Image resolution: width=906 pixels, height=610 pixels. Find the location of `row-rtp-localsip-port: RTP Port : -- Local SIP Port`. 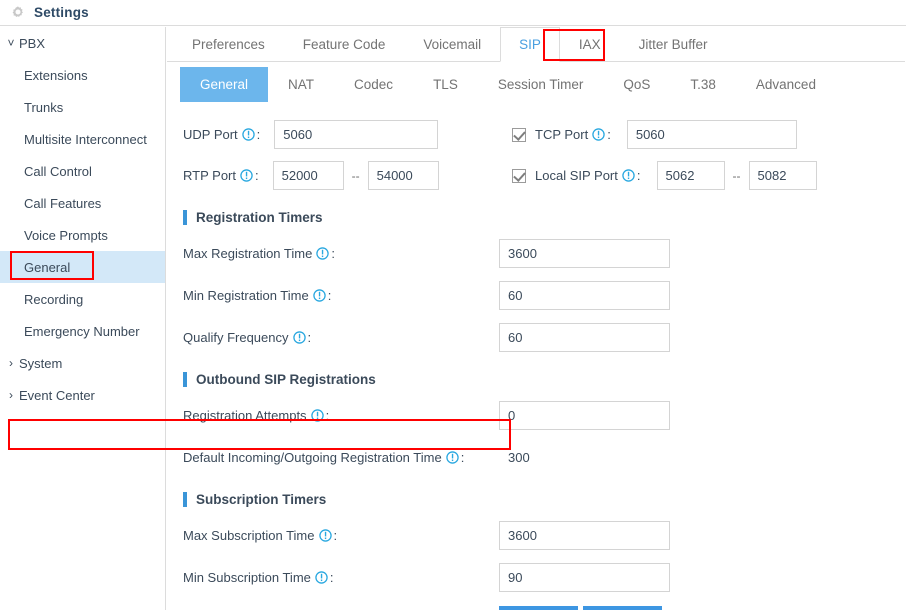

row-rtp-localsip-port: RTP Port : -- Local SIP Port is located at coordinates (536, 175).